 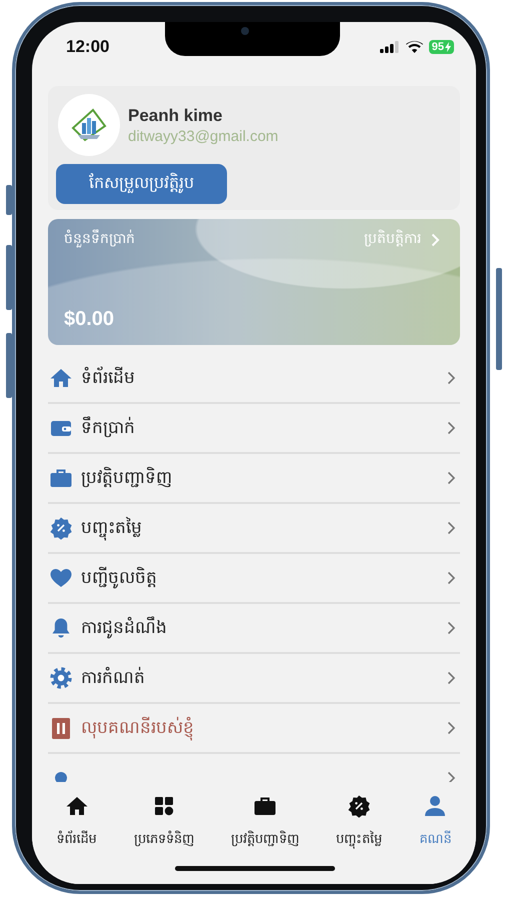 I want to click on menu-item: ការជូនដំណឹង, so click(x=254, y=629).